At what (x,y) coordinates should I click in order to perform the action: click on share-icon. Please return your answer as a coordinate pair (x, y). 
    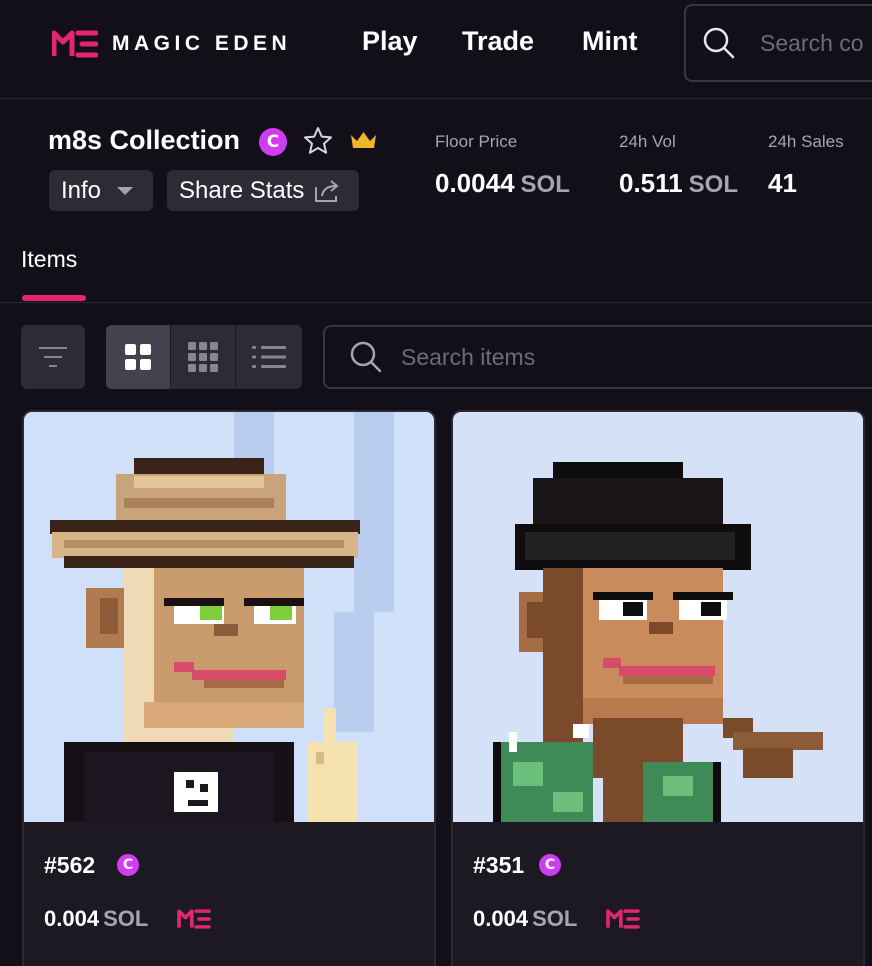
    Looking at the image, I should click on (327, 190).